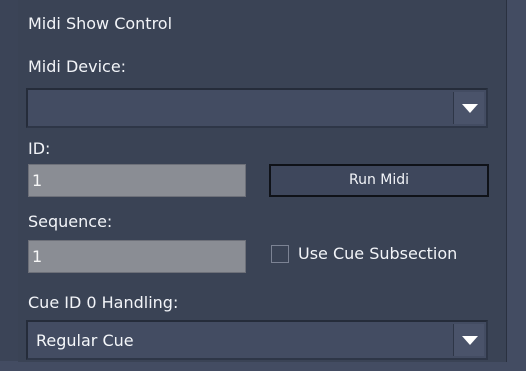 This screenshot has height=371, width=526. I want to click on sequence-value: 1, so click(37, 256).